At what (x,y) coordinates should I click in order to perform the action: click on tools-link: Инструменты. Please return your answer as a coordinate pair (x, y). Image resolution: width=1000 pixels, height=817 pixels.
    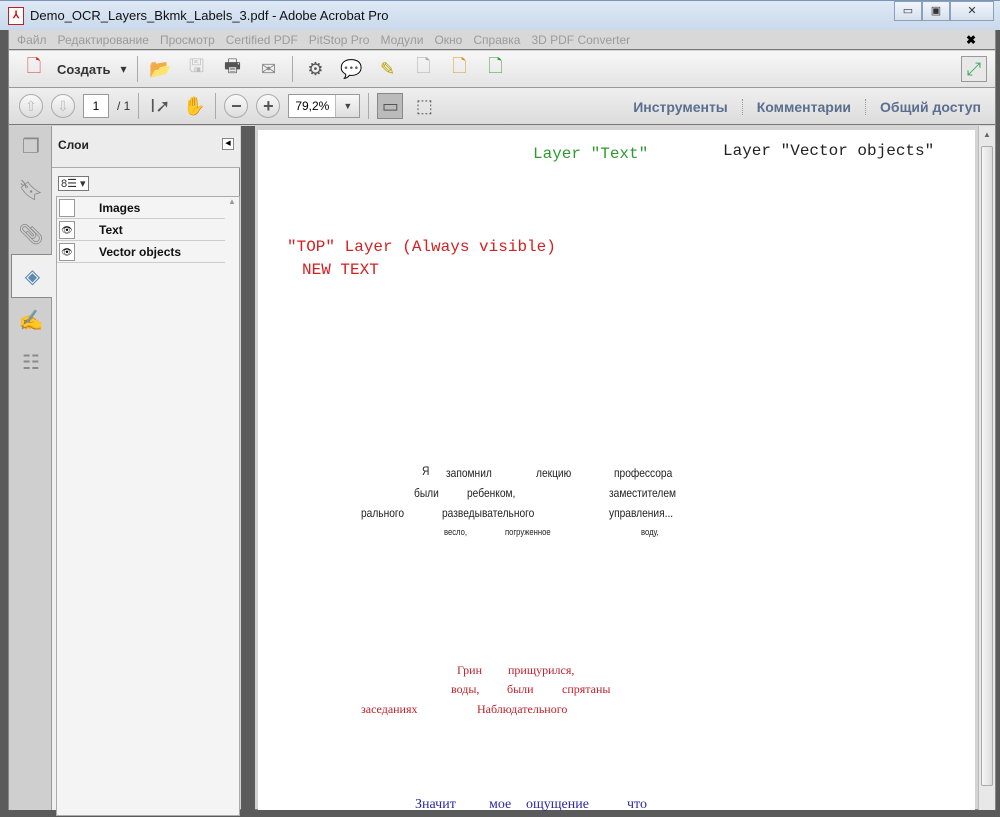
    Looking at the image, I should click on (680, 107).